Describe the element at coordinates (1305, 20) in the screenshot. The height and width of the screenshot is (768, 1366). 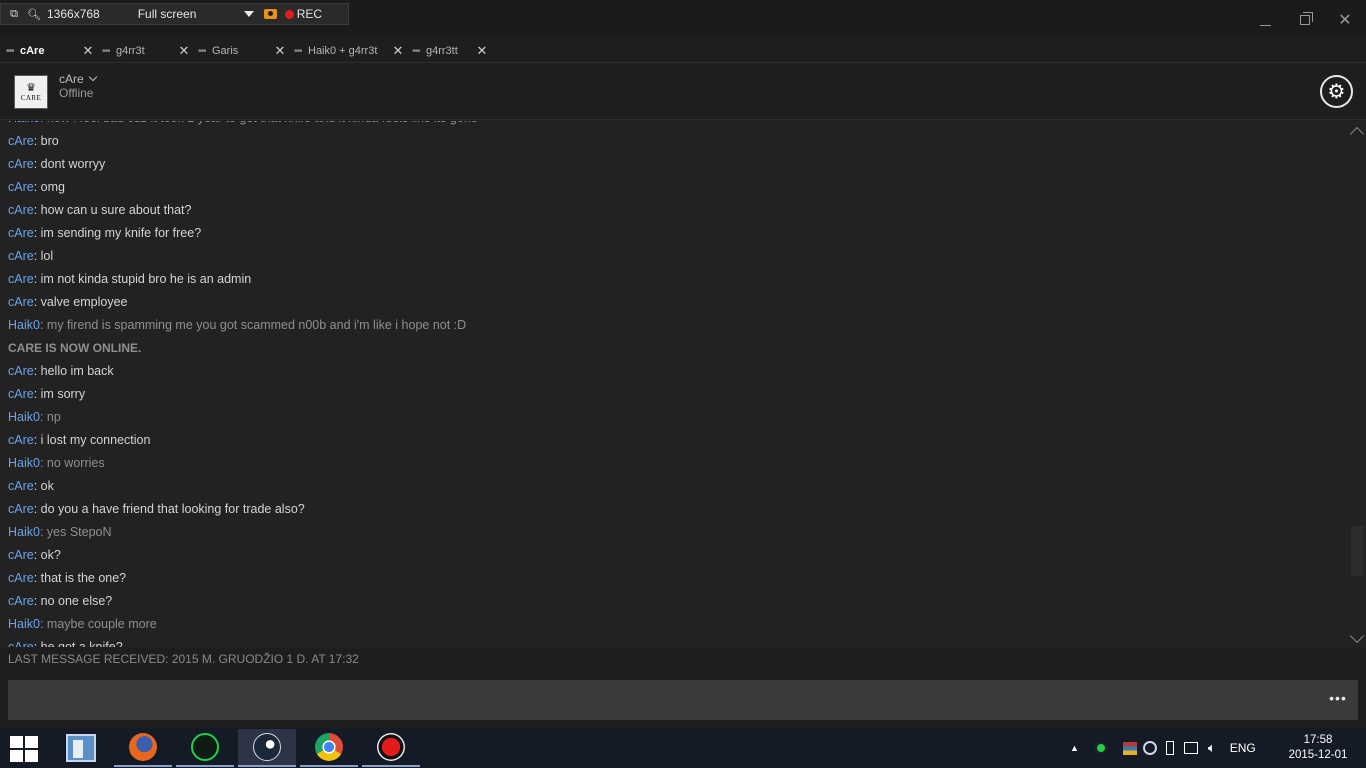
I see `maximize-button` at that location.